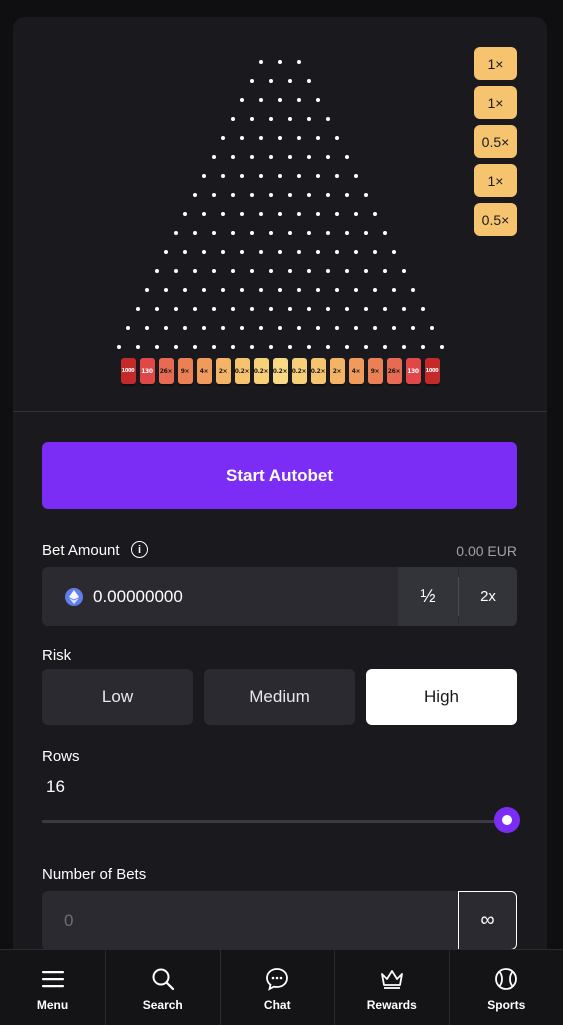  I want to click on nav-label: Menu, so click(52, 1005).